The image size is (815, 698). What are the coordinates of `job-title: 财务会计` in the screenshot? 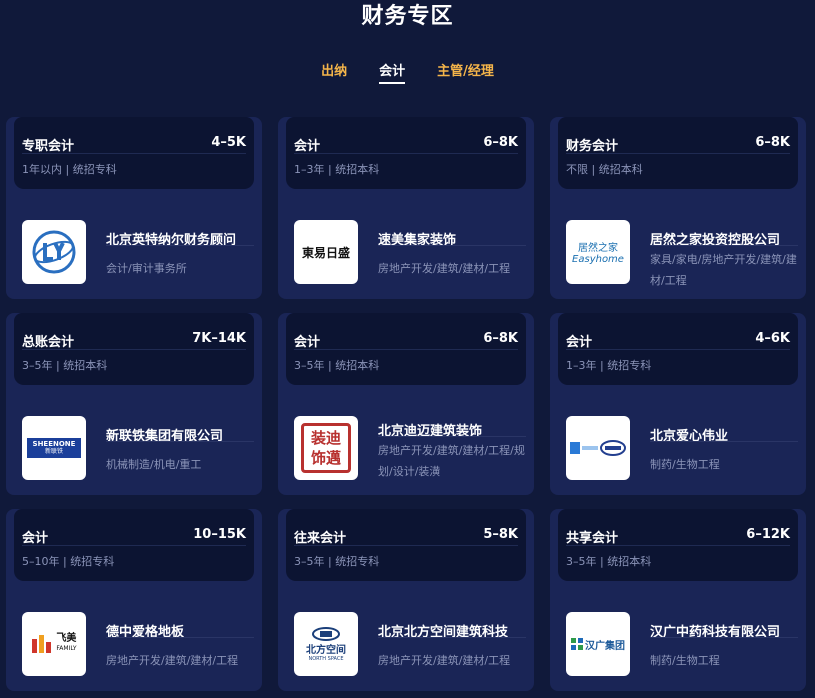 It's located at (592, 146).